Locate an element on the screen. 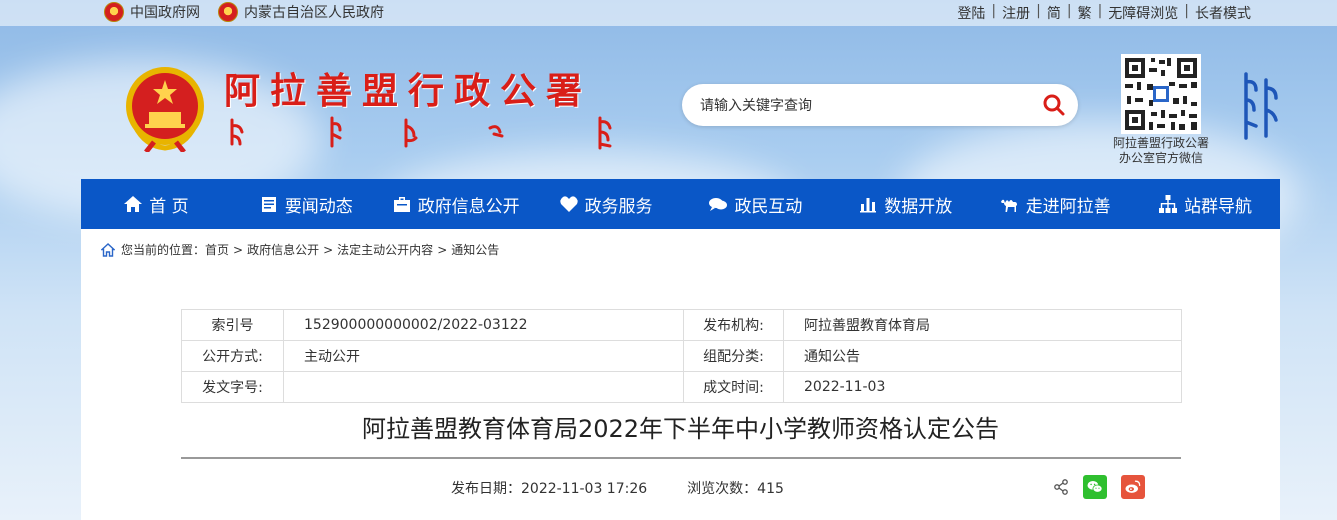 The width and height of the screenshot is (1337, 520). link-china-gov: 中国政府网 is located at coordinates (152, 12).